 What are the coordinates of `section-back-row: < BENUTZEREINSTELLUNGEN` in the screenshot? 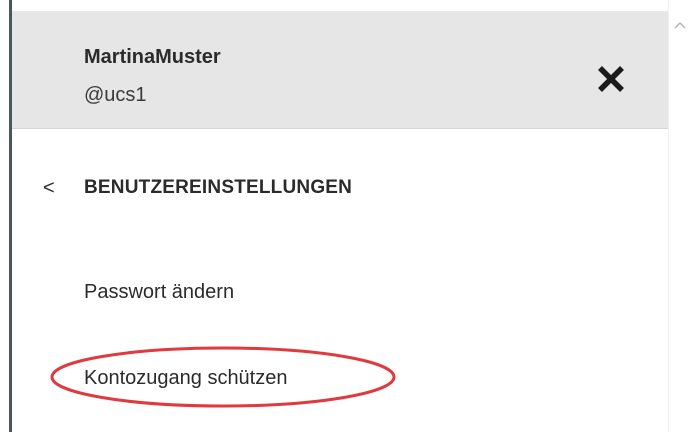 It's located at (340, 188).